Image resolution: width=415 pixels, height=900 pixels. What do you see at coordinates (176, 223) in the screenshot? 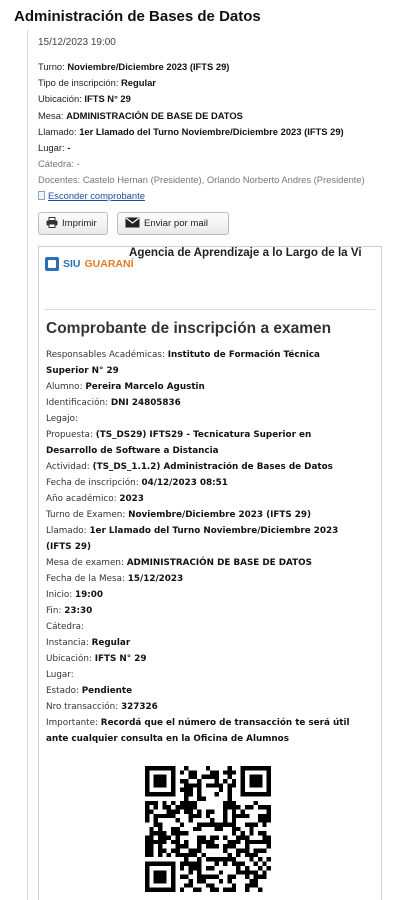
I see `send-mail-label: Enviar por mail` at bounding box center [176, 223].